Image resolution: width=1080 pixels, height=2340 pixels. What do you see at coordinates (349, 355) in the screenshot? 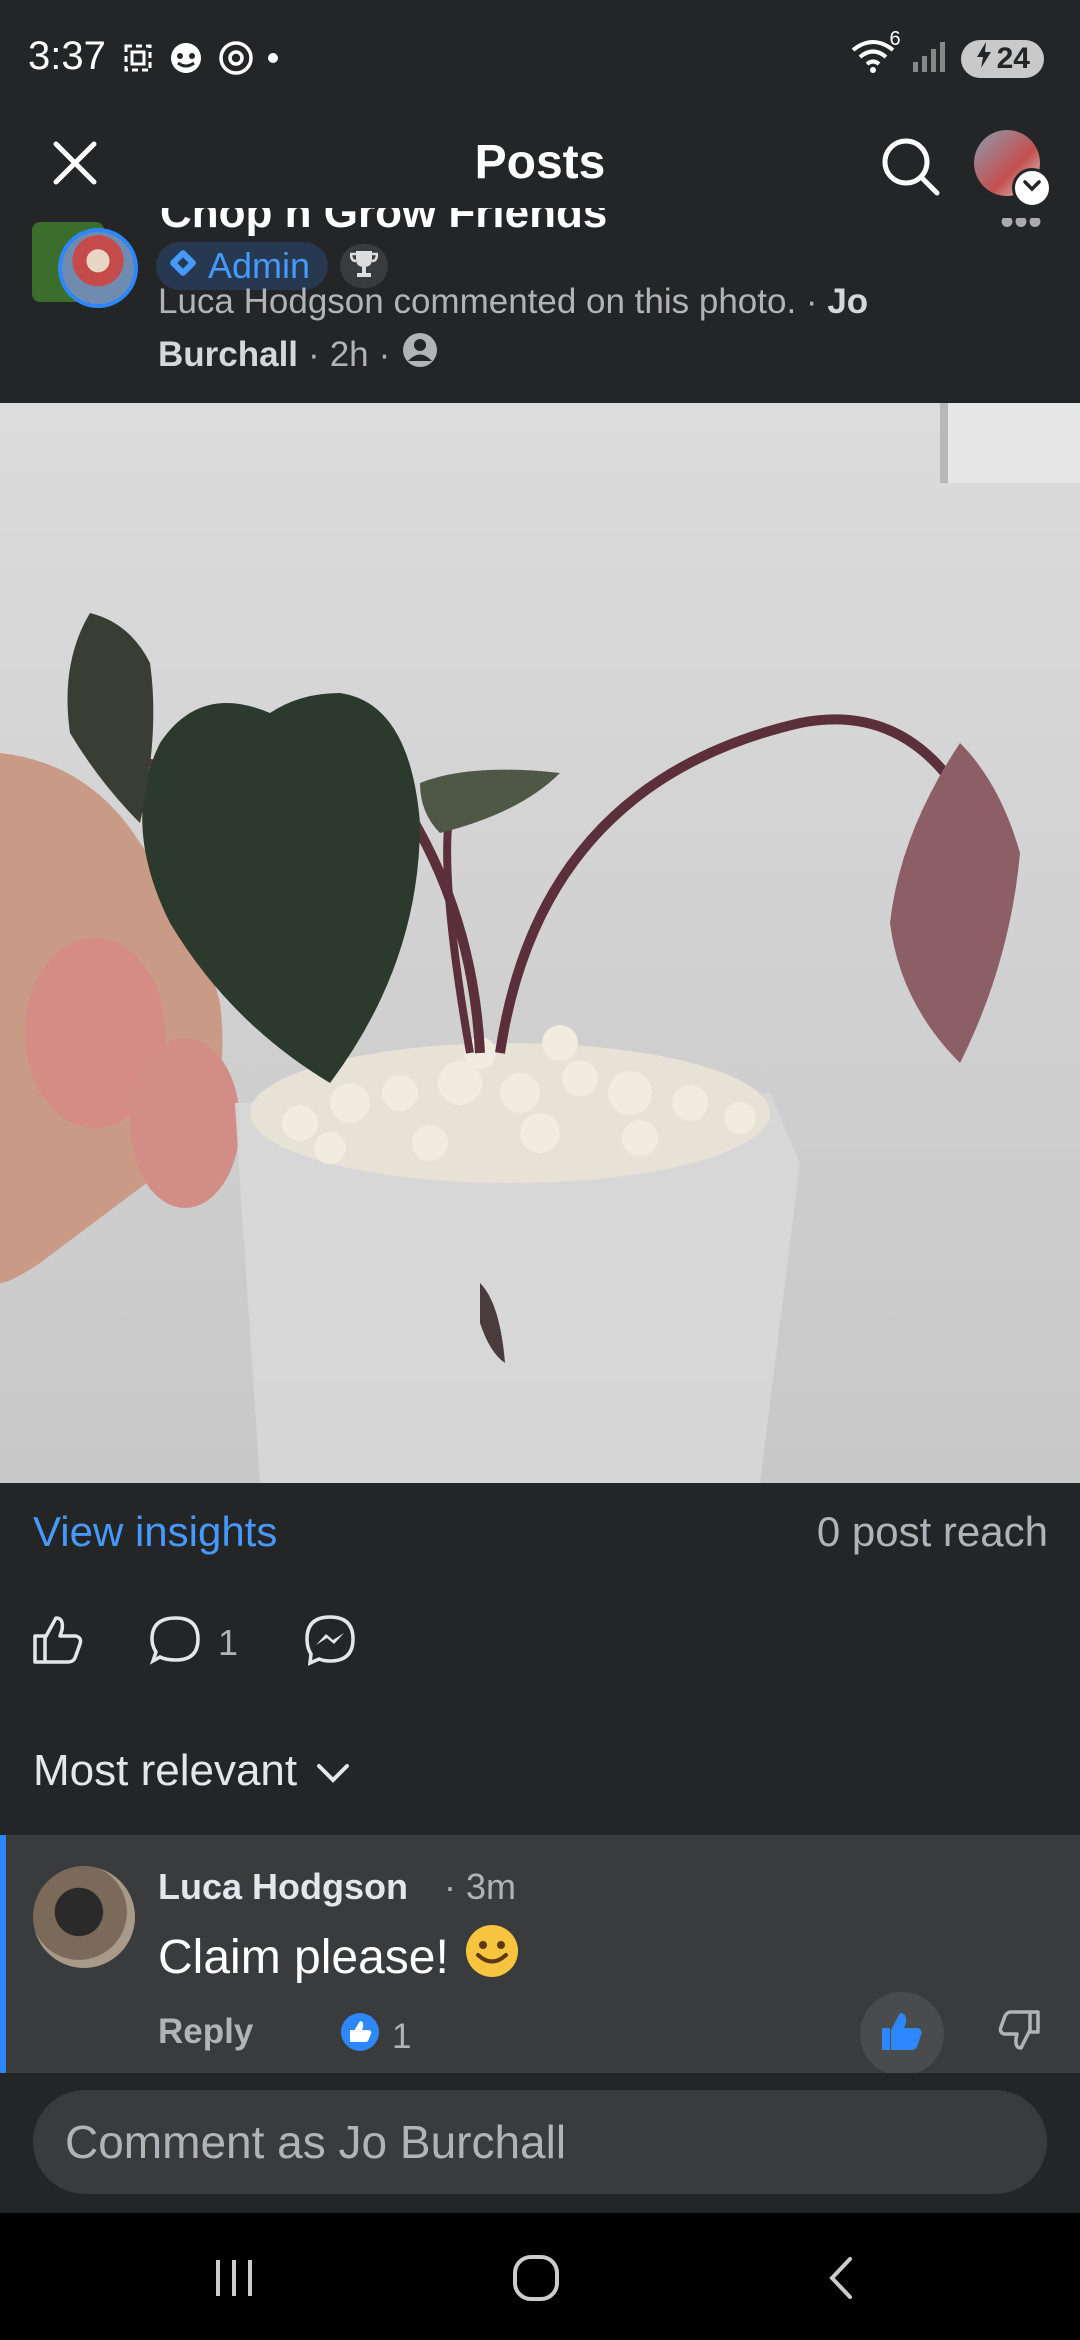
I see `post-time: 2h` at bounding box center [349, 355].